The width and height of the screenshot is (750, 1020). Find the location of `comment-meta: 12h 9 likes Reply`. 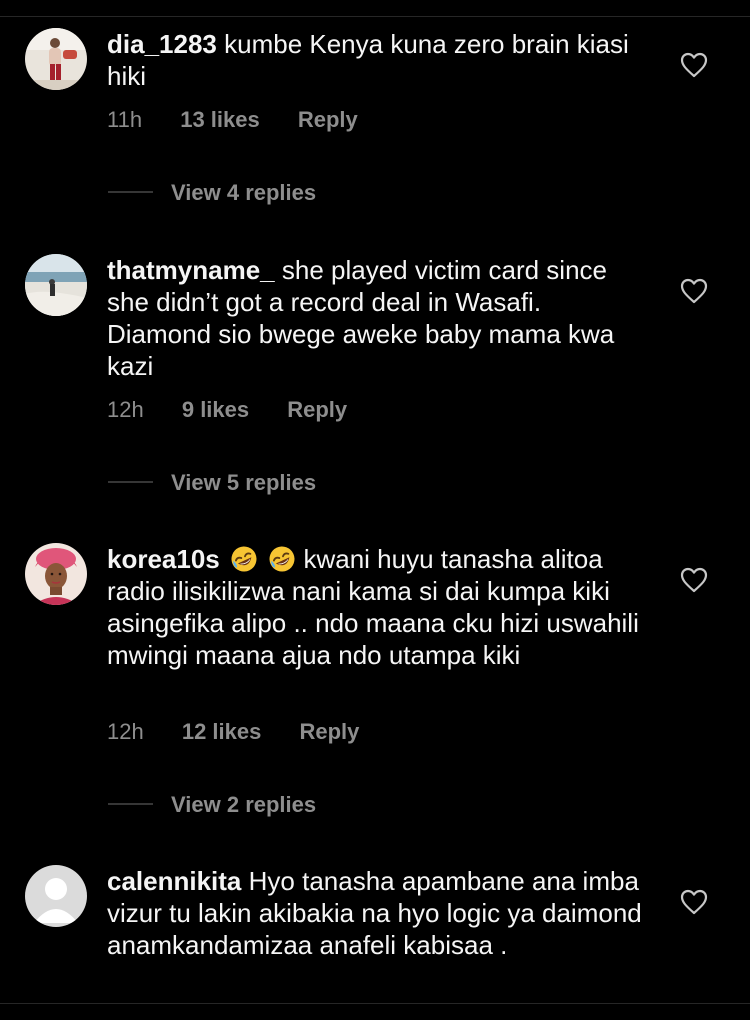

comment-meta: 12h 9 likes Reply is located at coordinates (227, 410).